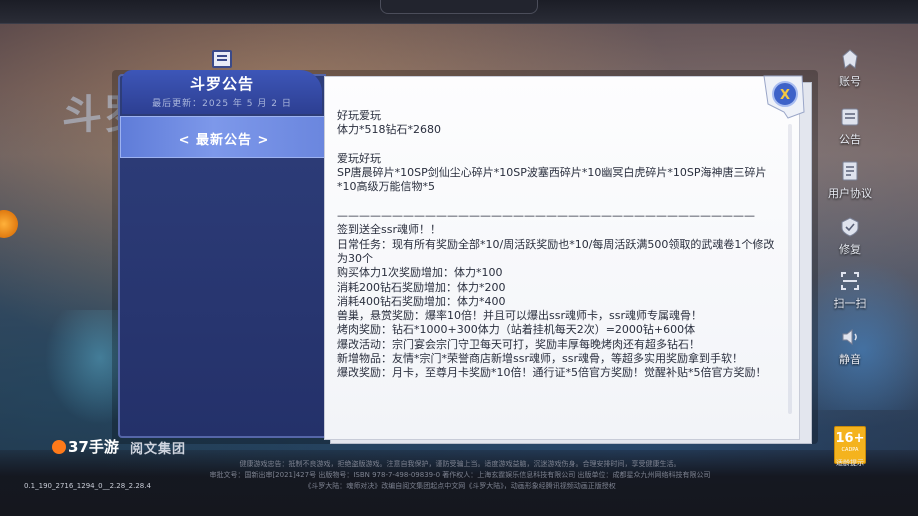 This screenshot has height=516, width=918. I want to click on age-rating-label: 适龄提示, so click(850, 463).